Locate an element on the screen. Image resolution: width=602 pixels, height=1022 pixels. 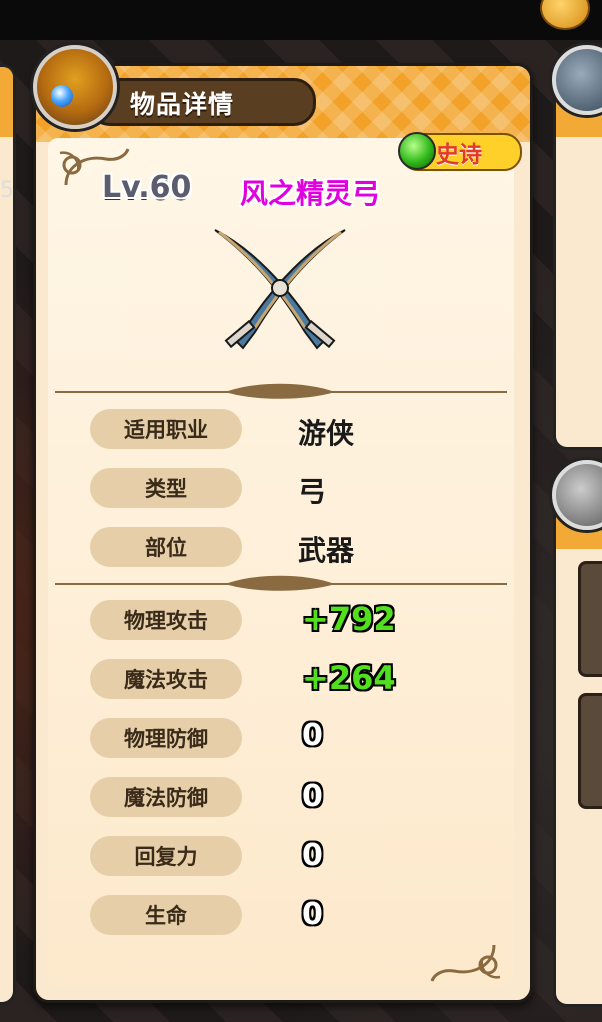
label-recovery: 回复力 is located at coordinates (166, 856).